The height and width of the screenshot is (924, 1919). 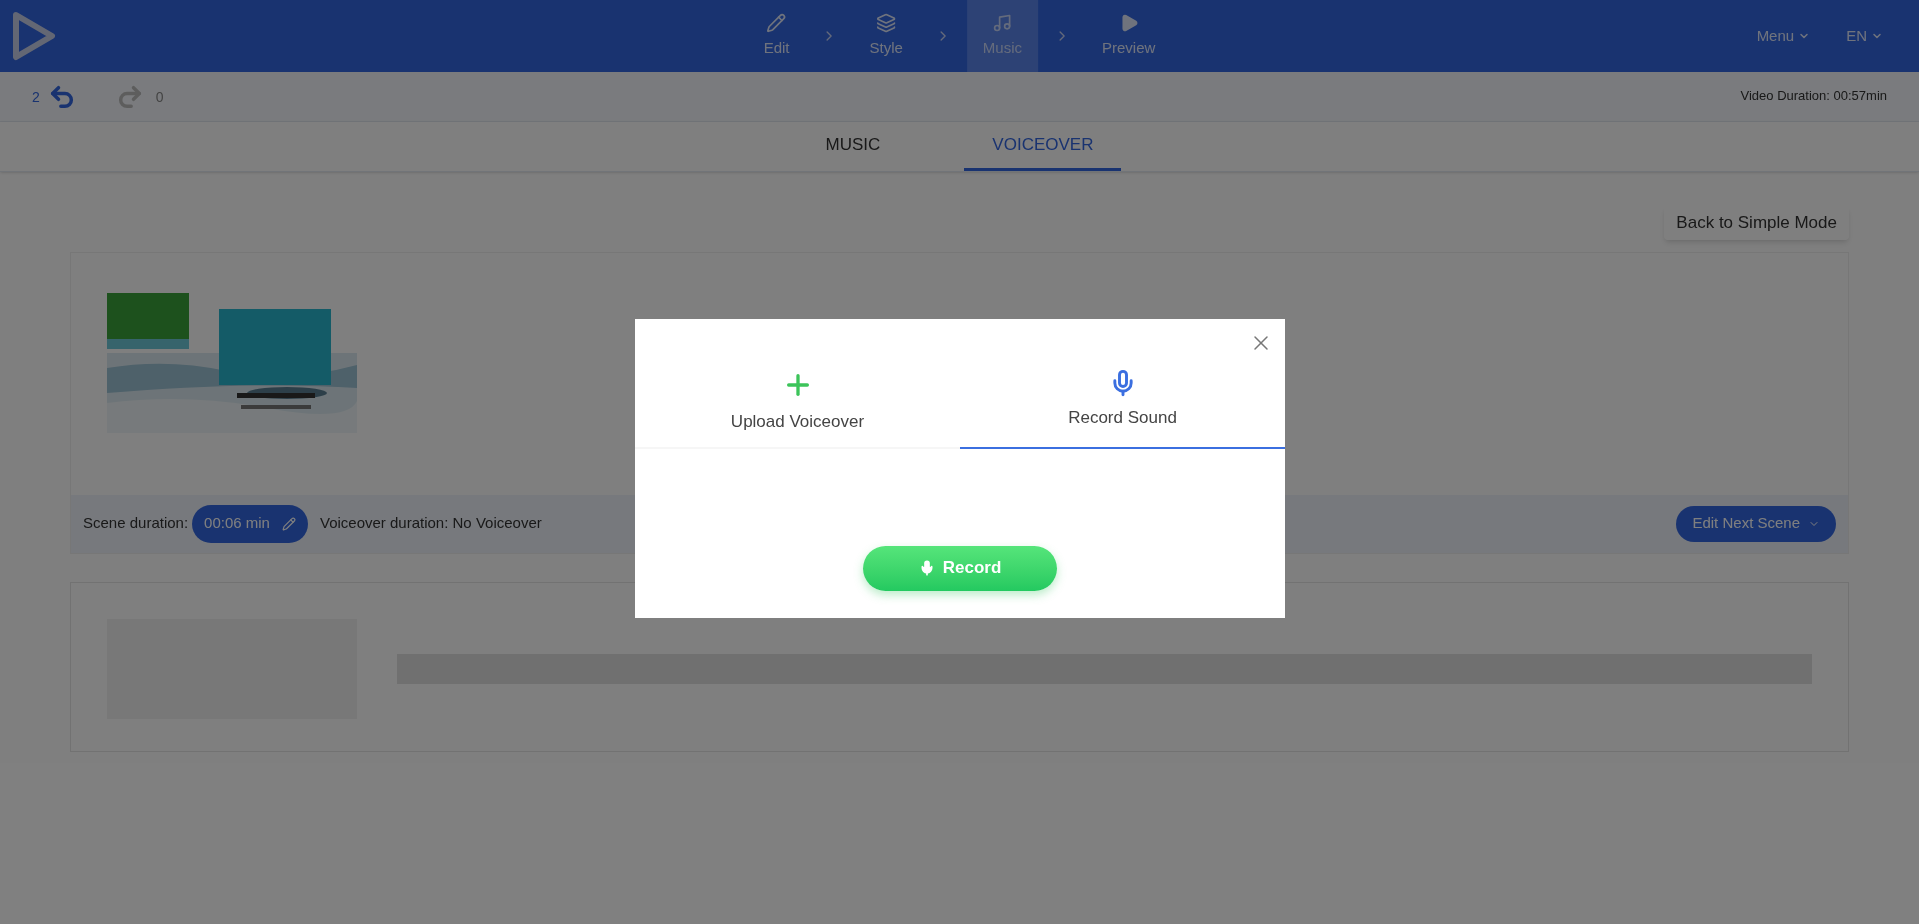 I want to click on section-tab: MUSIC, so click(x=853, y=146).